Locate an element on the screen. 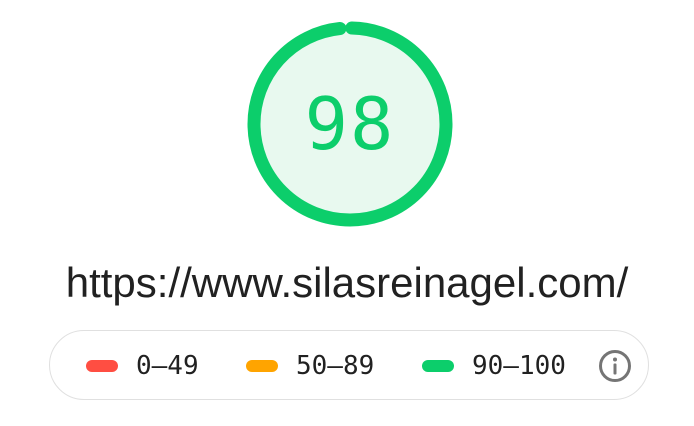 This screenshot has width=694, height=426. average-swatch-icon is located at coordinates (262, 366).